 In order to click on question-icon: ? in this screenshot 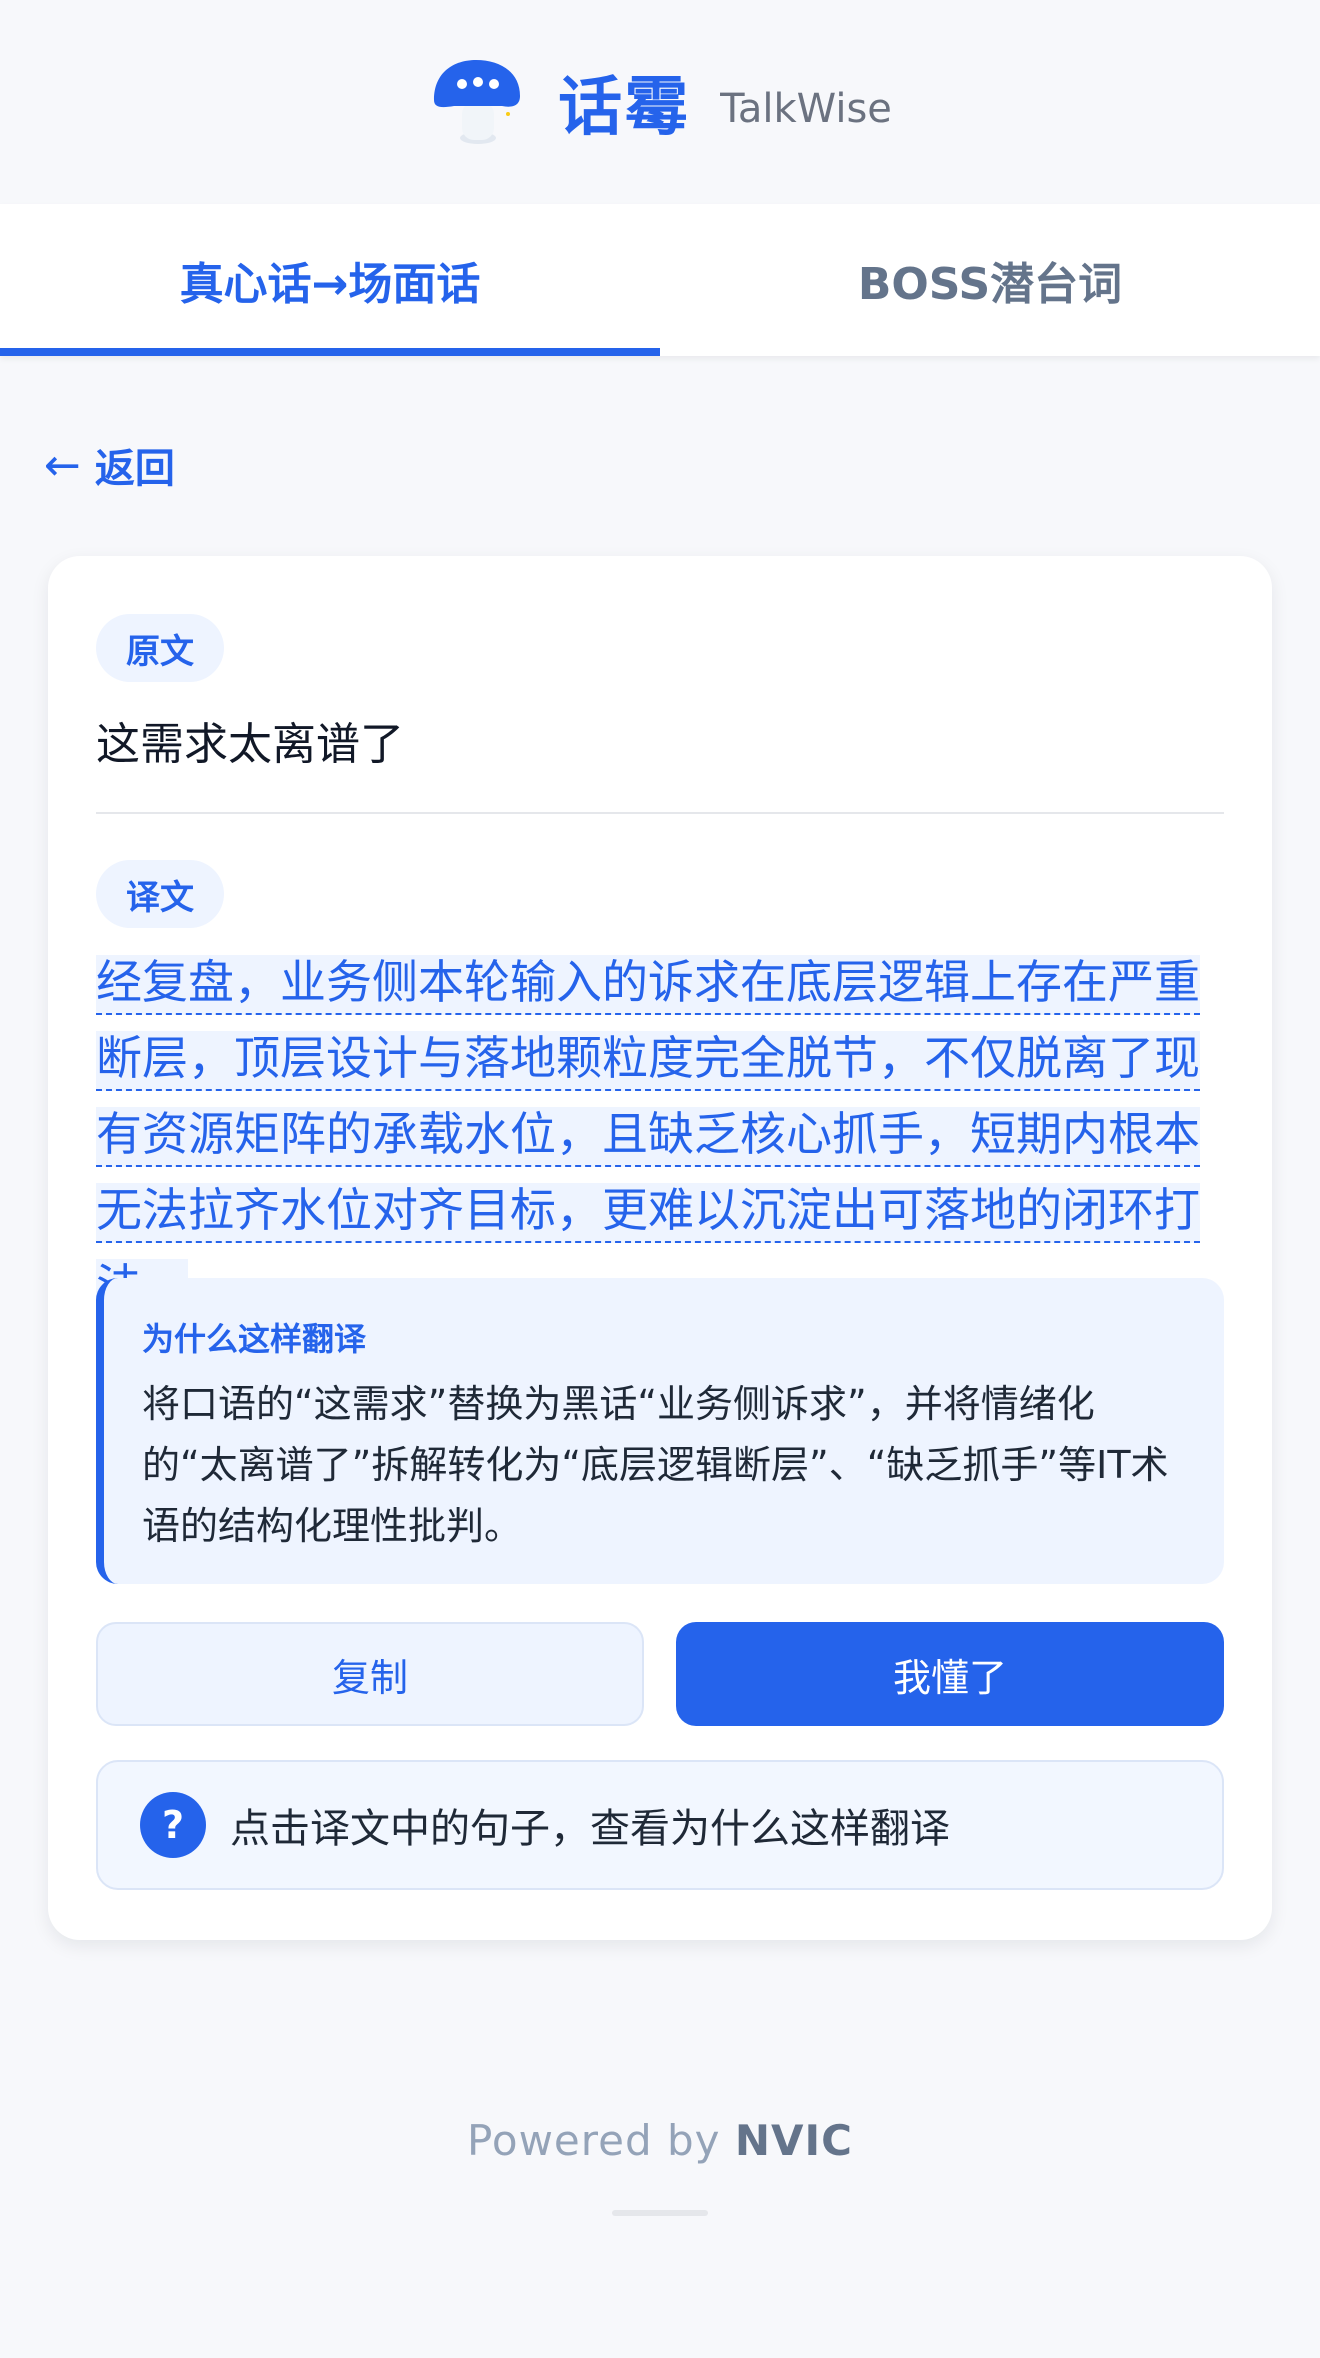, I will do `click(173, 1825)`.